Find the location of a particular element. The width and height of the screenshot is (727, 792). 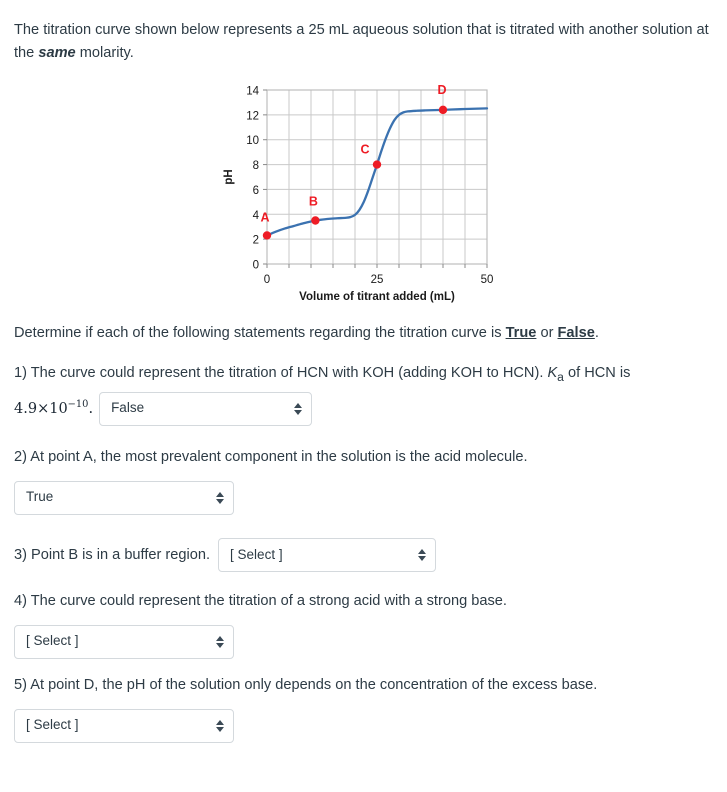

ka-subscript: a is located at coordinates (560, 376).